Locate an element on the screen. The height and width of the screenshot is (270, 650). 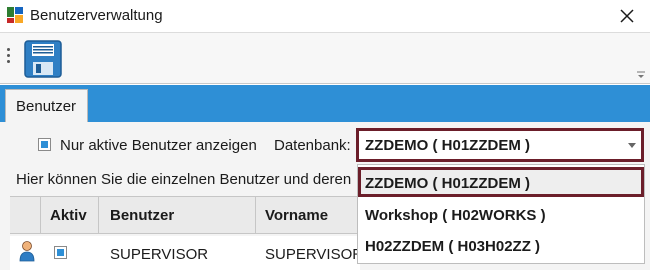
toolbar-grip-icon is located at coordinates (9, 58).